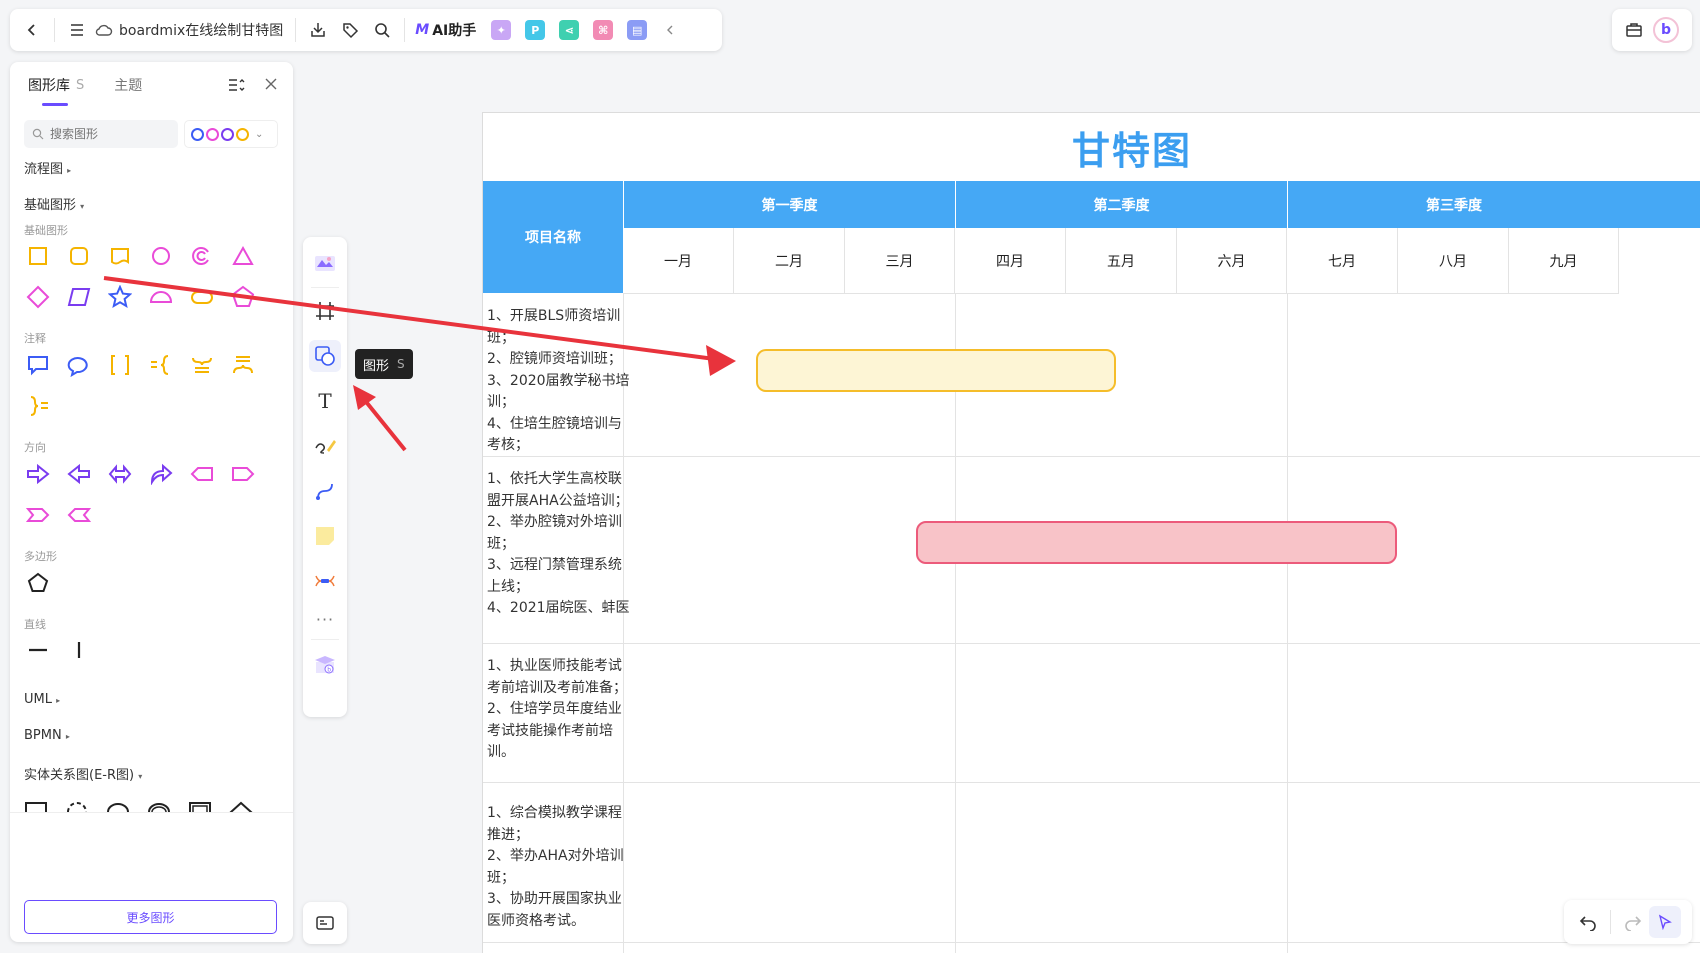  Describe the element at coordinates (201, 30) in the screenshot. I see `board-title: boardmix在线绘制甘特图` at that location.